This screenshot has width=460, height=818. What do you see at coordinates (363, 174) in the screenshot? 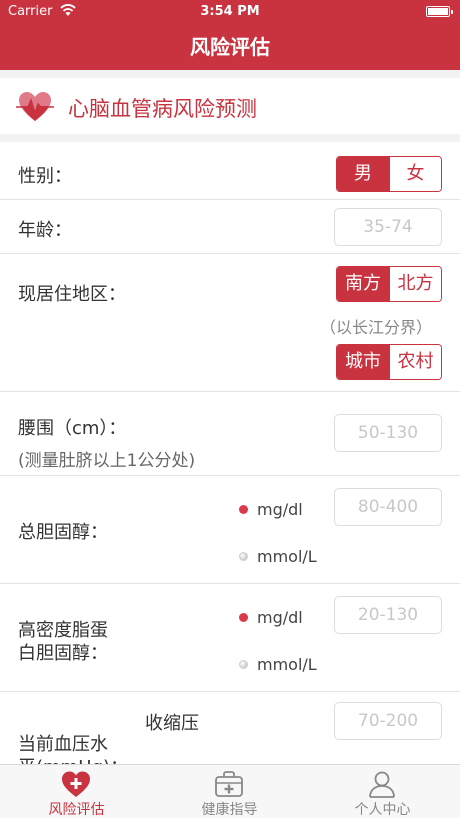
I see `gender-male-option: 男` at bounding box center [363, 174].